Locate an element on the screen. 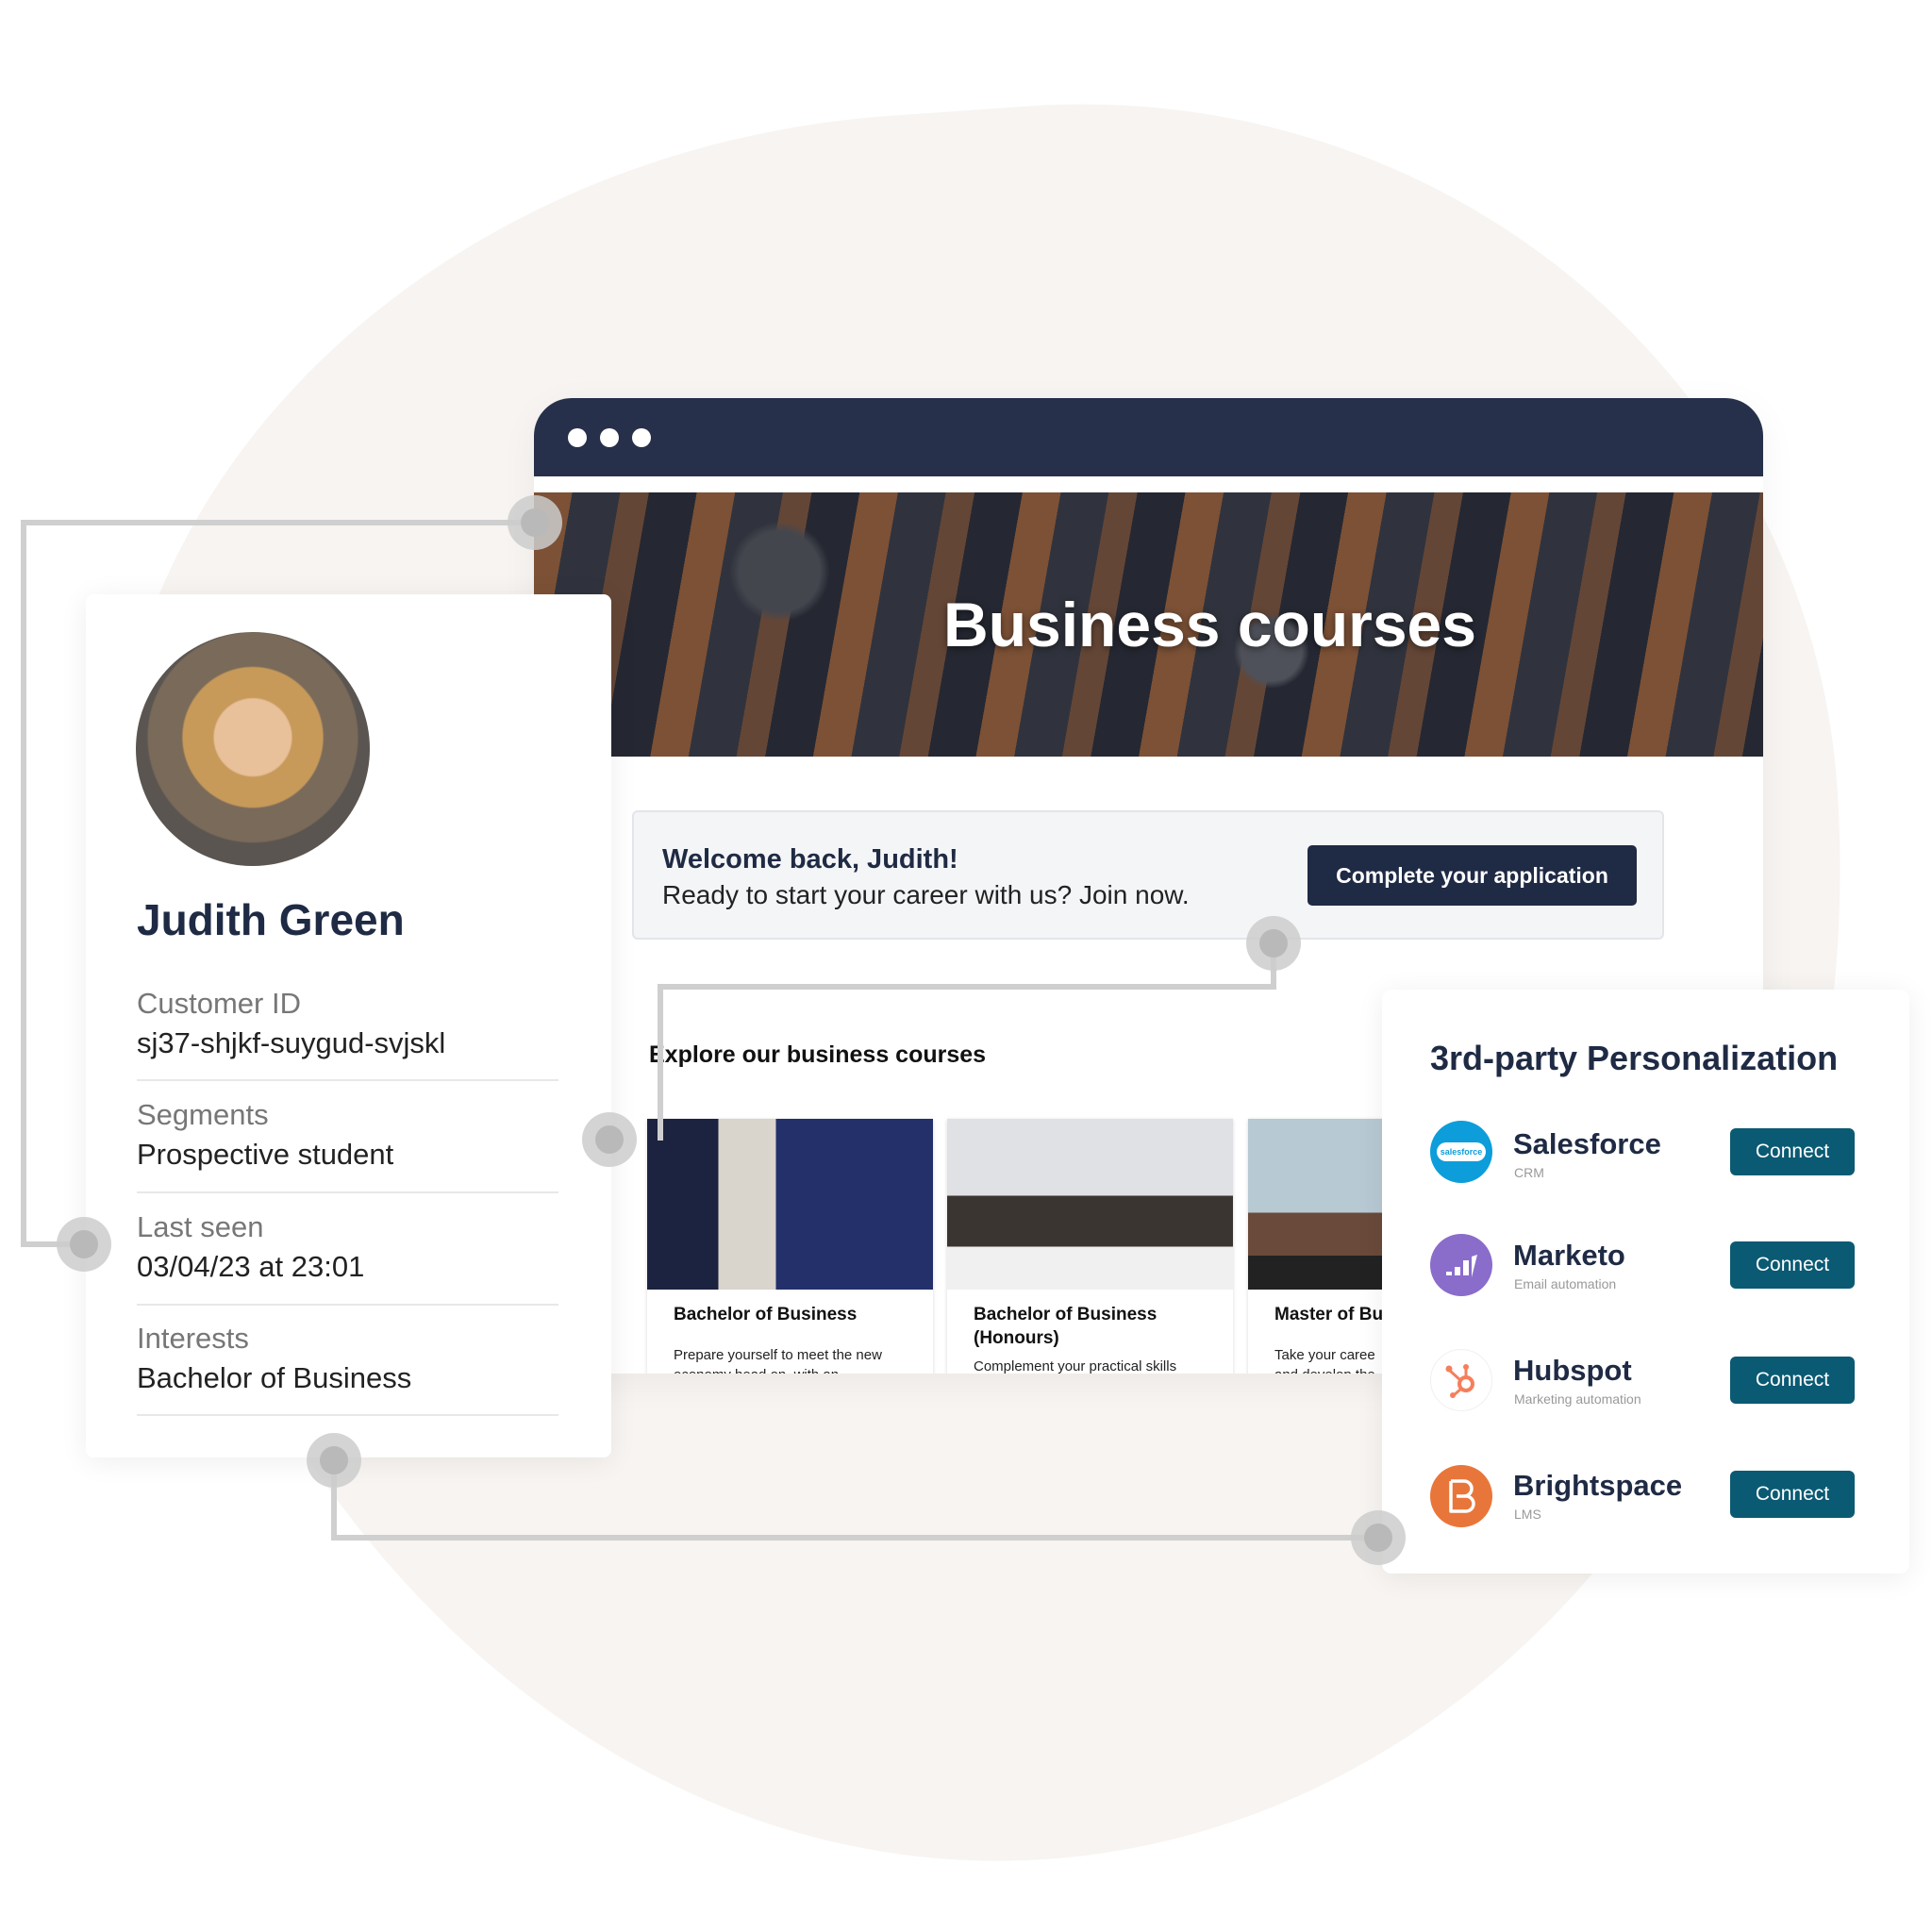  field-value: Prospective student is located at coordinates (266, 1155).